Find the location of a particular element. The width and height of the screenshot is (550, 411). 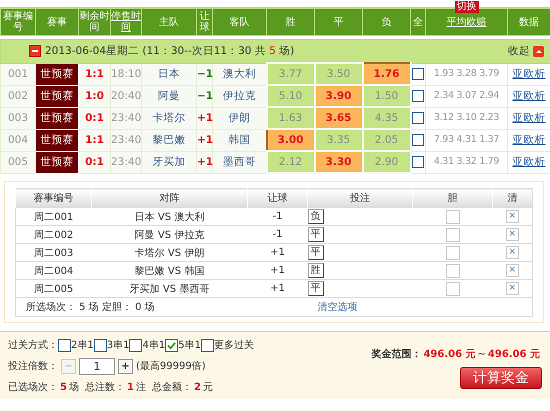

calculate-button: 计算奖金 is located at coordinates (501, 378).